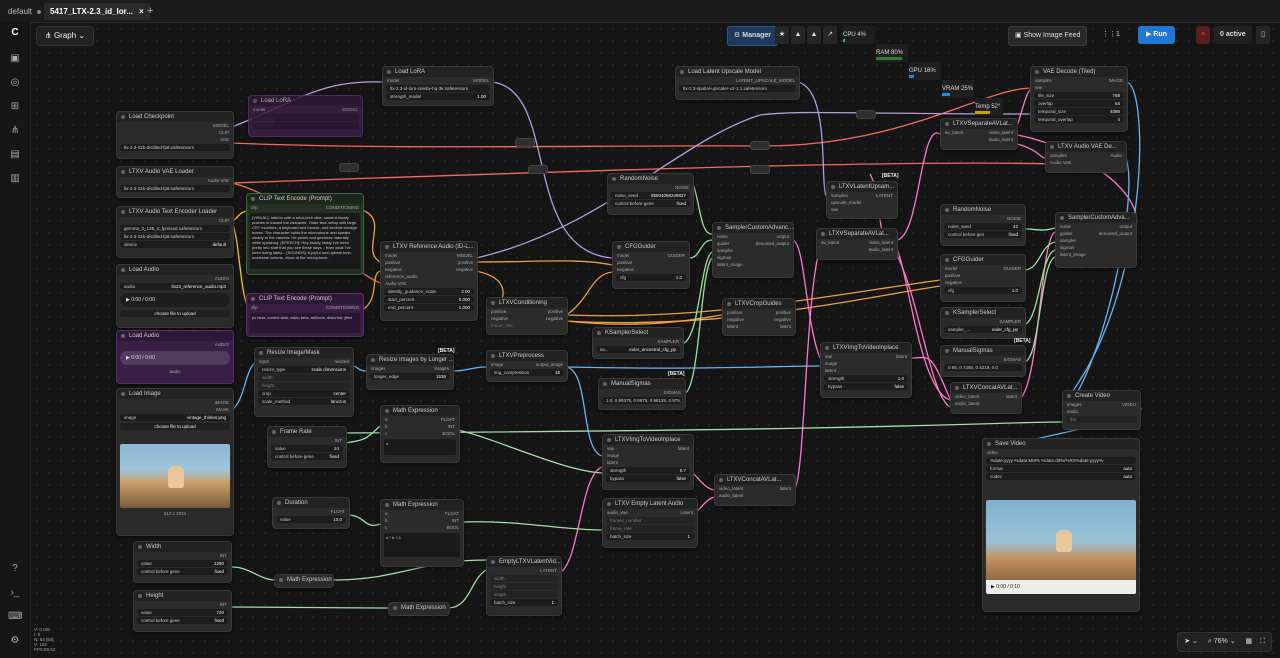 The height and width of the screenshot is (658, 1280). I want to click on slot-row: model GUIDER, so click(983, 268).